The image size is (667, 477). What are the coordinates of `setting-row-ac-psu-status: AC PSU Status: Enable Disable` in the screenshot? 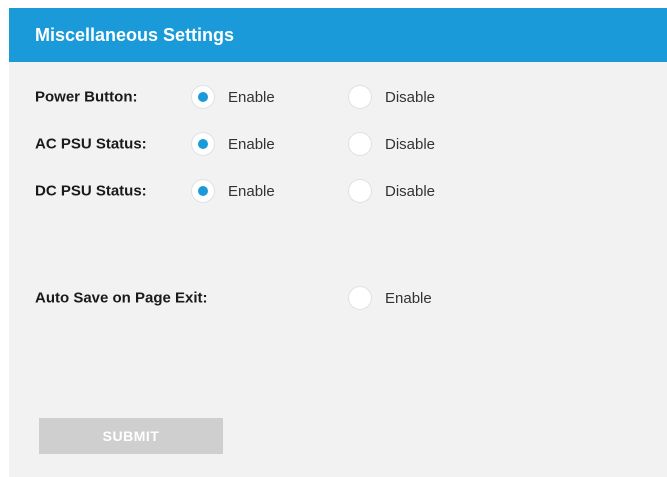 It's located at (338, 144).